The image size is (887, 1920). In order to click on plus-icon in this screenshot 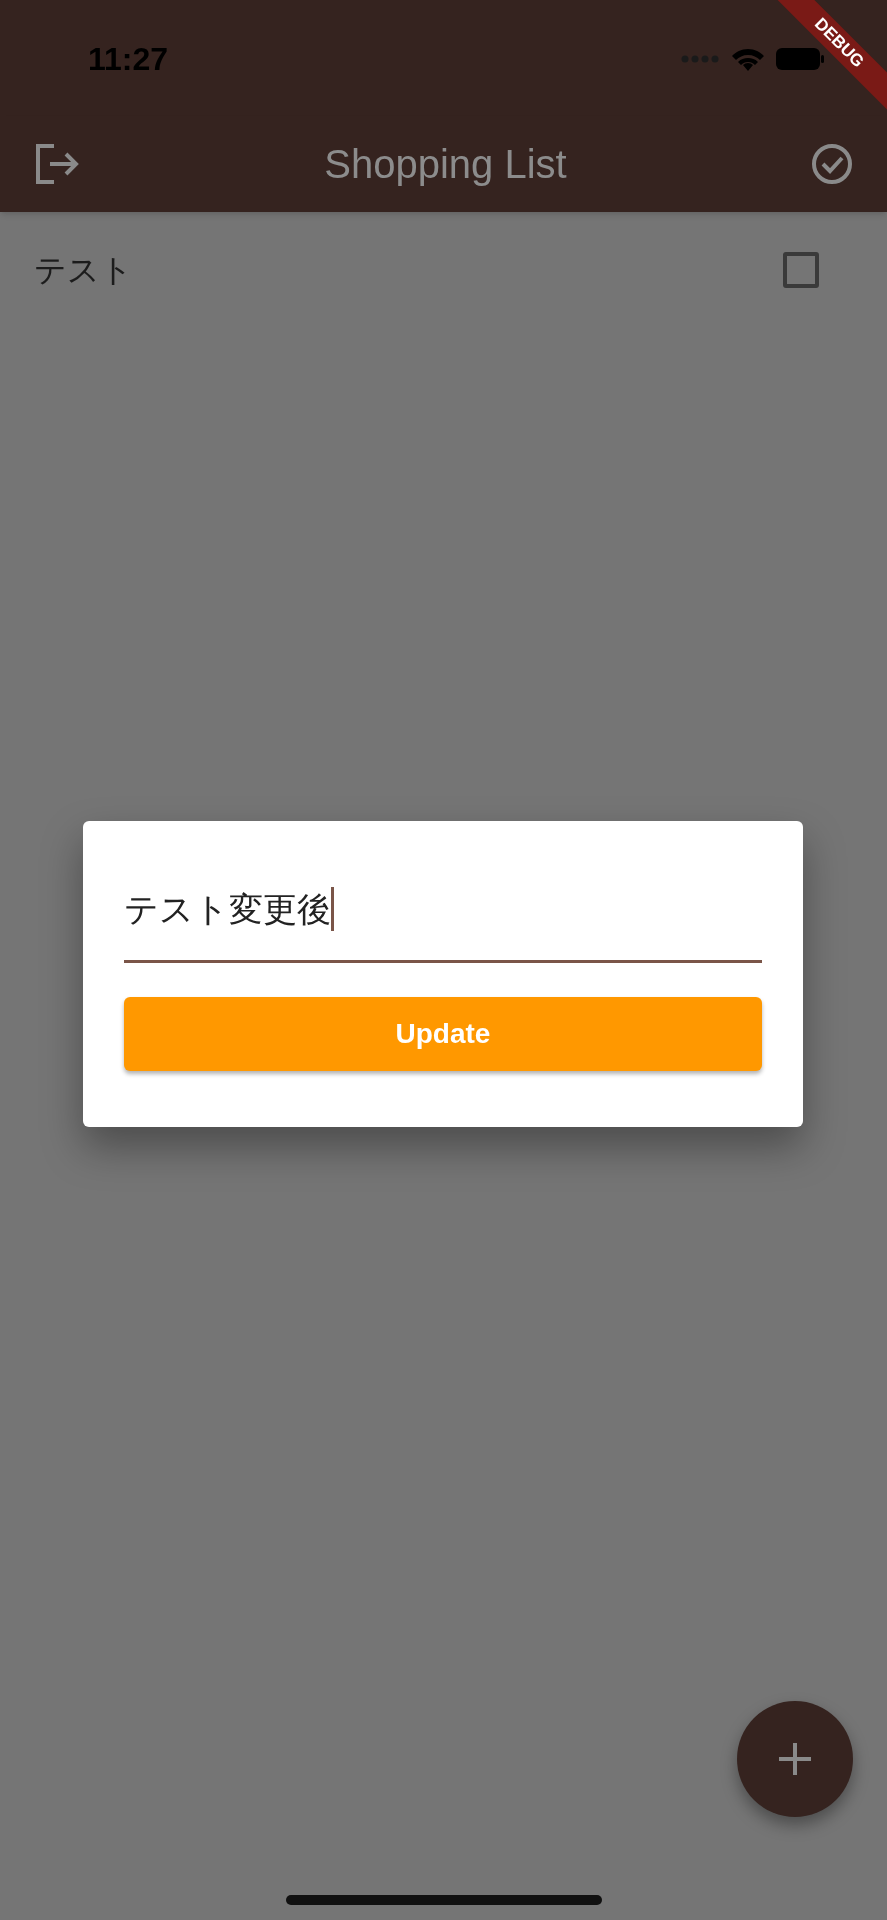, I will do `click(795, 1759)`.